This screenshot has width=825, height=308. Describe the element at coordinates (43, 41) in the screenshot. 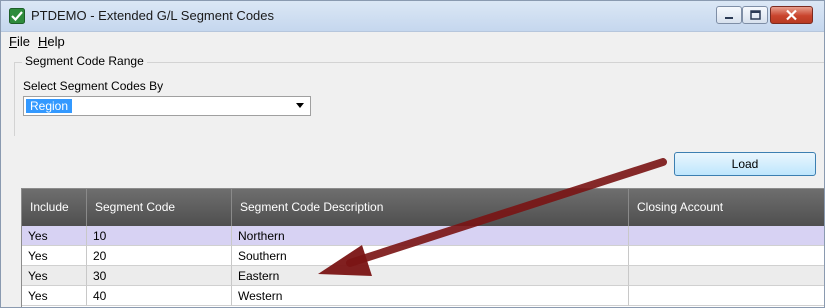

I see `menu-help-accelerator: H` at that location.